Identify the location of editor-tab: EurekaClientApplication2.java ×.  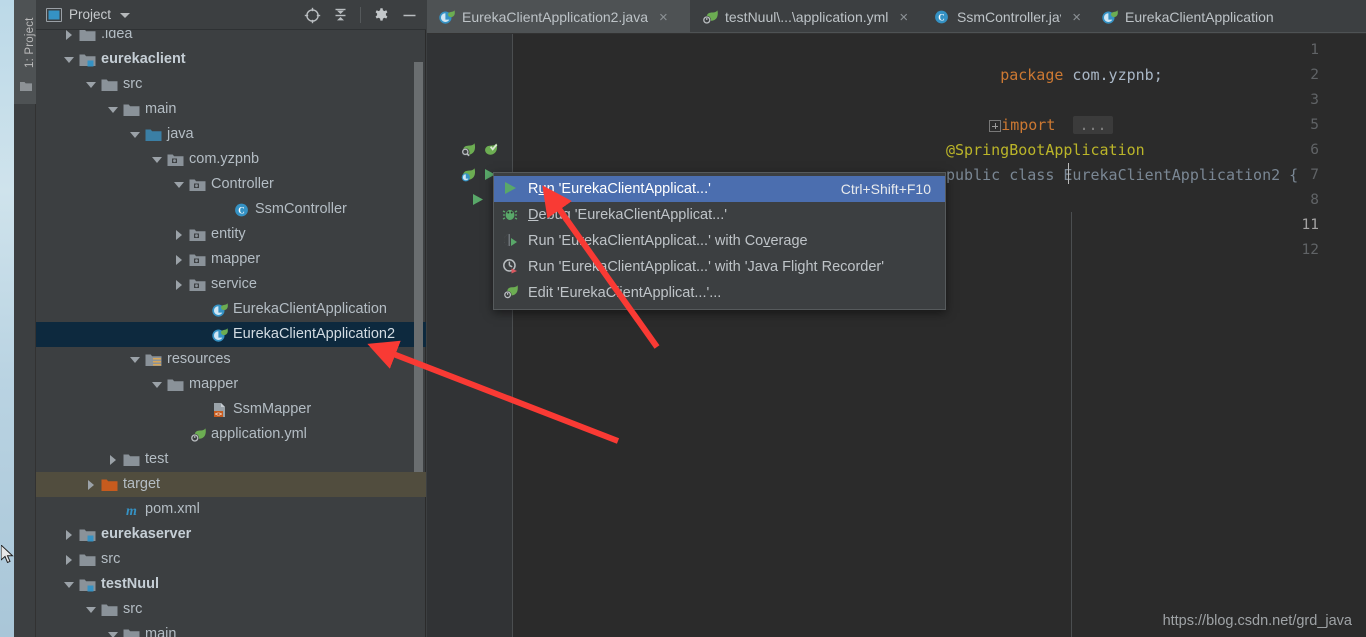
(558, 17).